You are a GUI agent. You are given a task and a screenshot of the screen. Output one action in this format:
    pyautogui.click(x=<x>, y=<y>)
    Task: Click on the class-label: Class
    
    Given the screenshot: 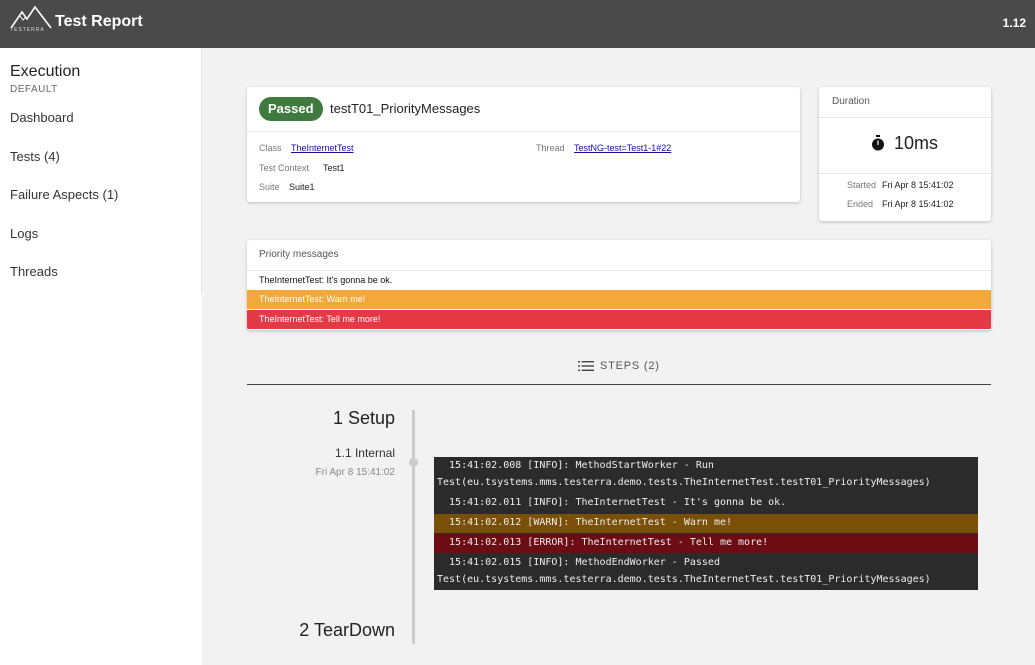 What is the action you would take?
    pyautogui.click(x=270, y=148)
    